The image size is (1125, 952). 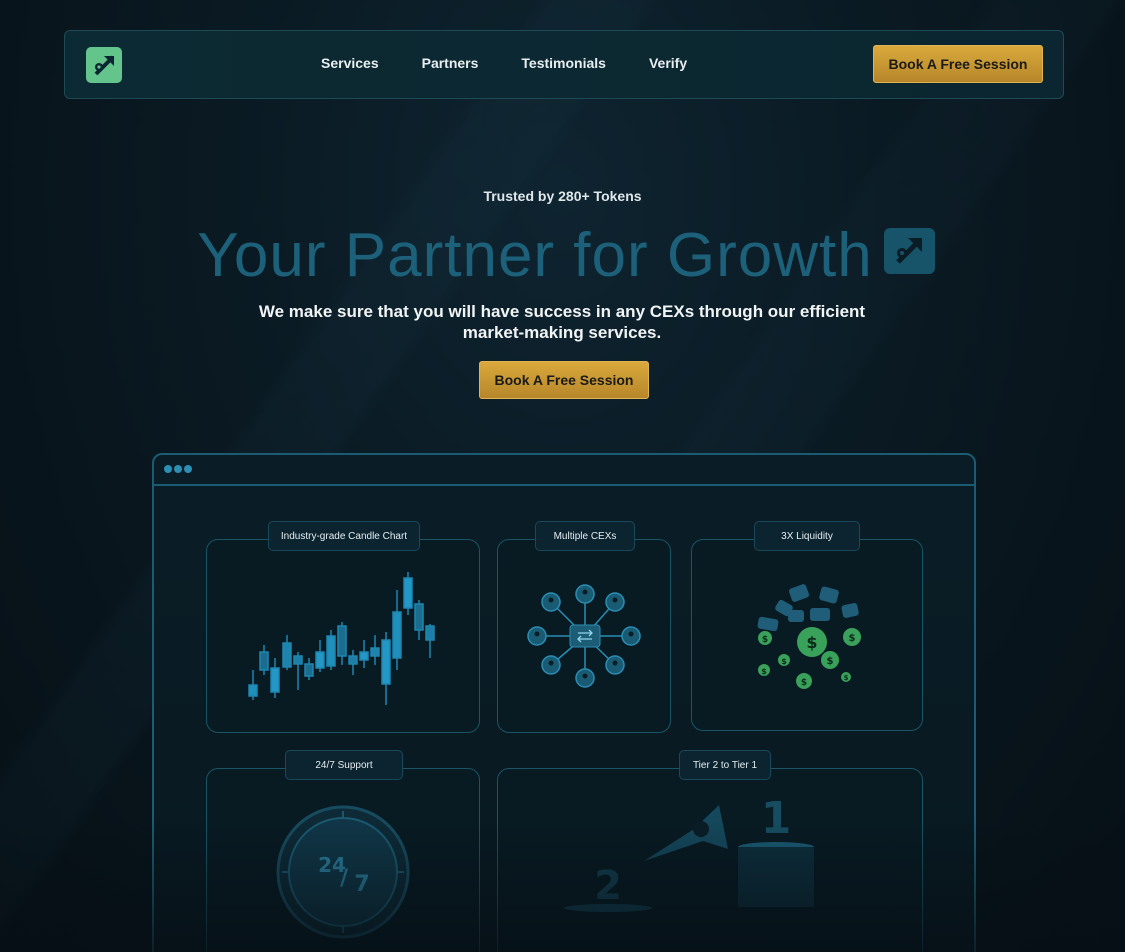 What do you see at coordinates (689, 852) in the screenshot?
I see `tier-podium-icon: 1 2` at bounding box center [689, 852].